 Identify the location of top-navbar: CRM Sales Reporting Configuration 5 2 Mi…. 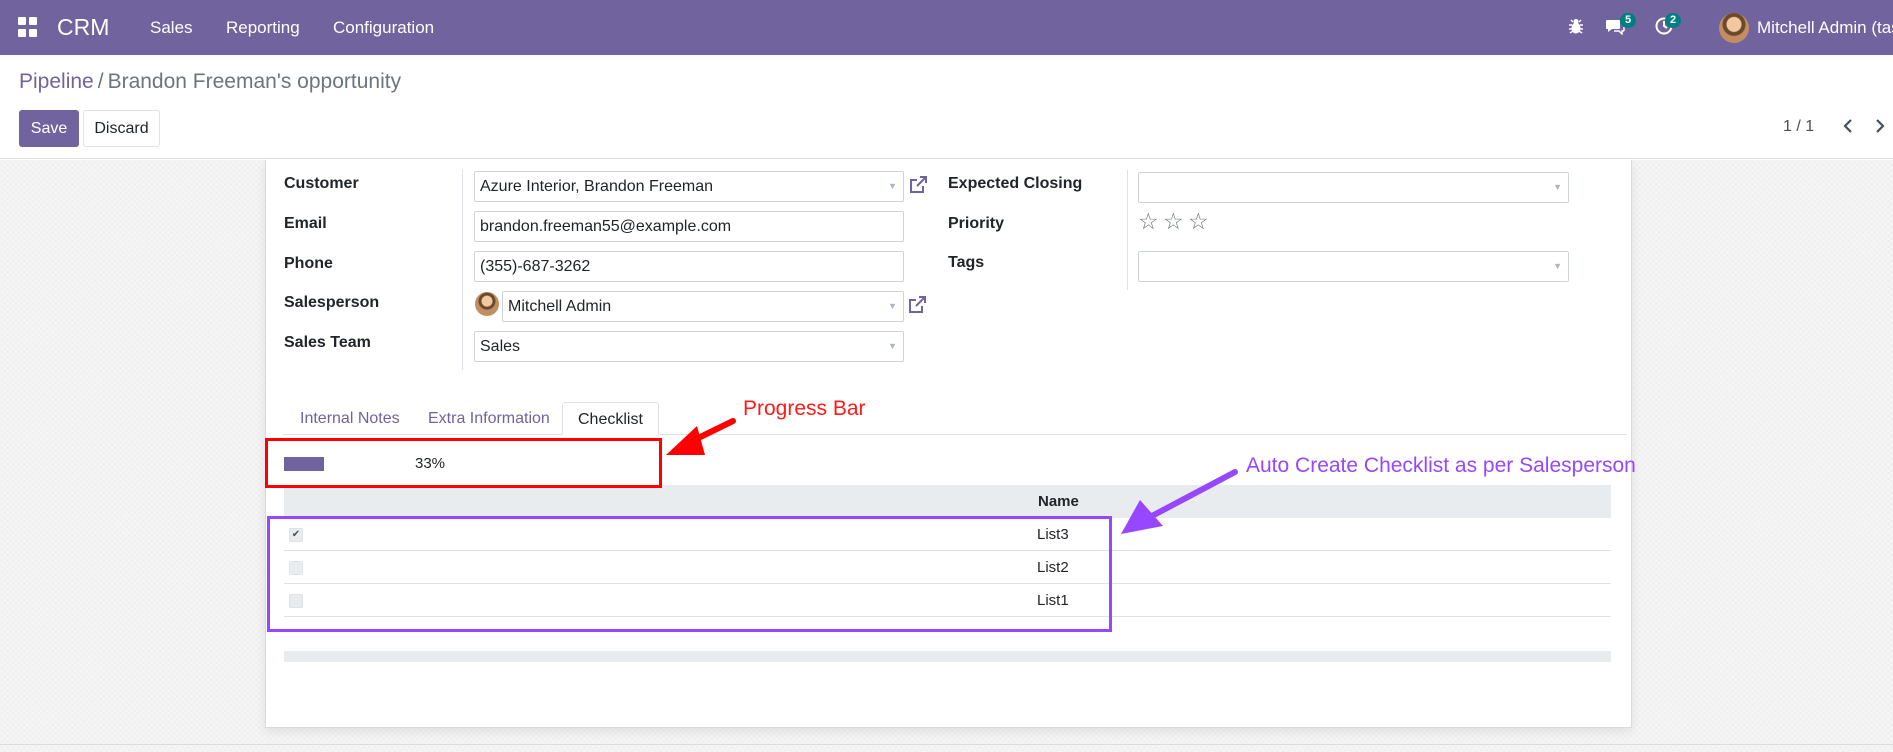
(946, 27).